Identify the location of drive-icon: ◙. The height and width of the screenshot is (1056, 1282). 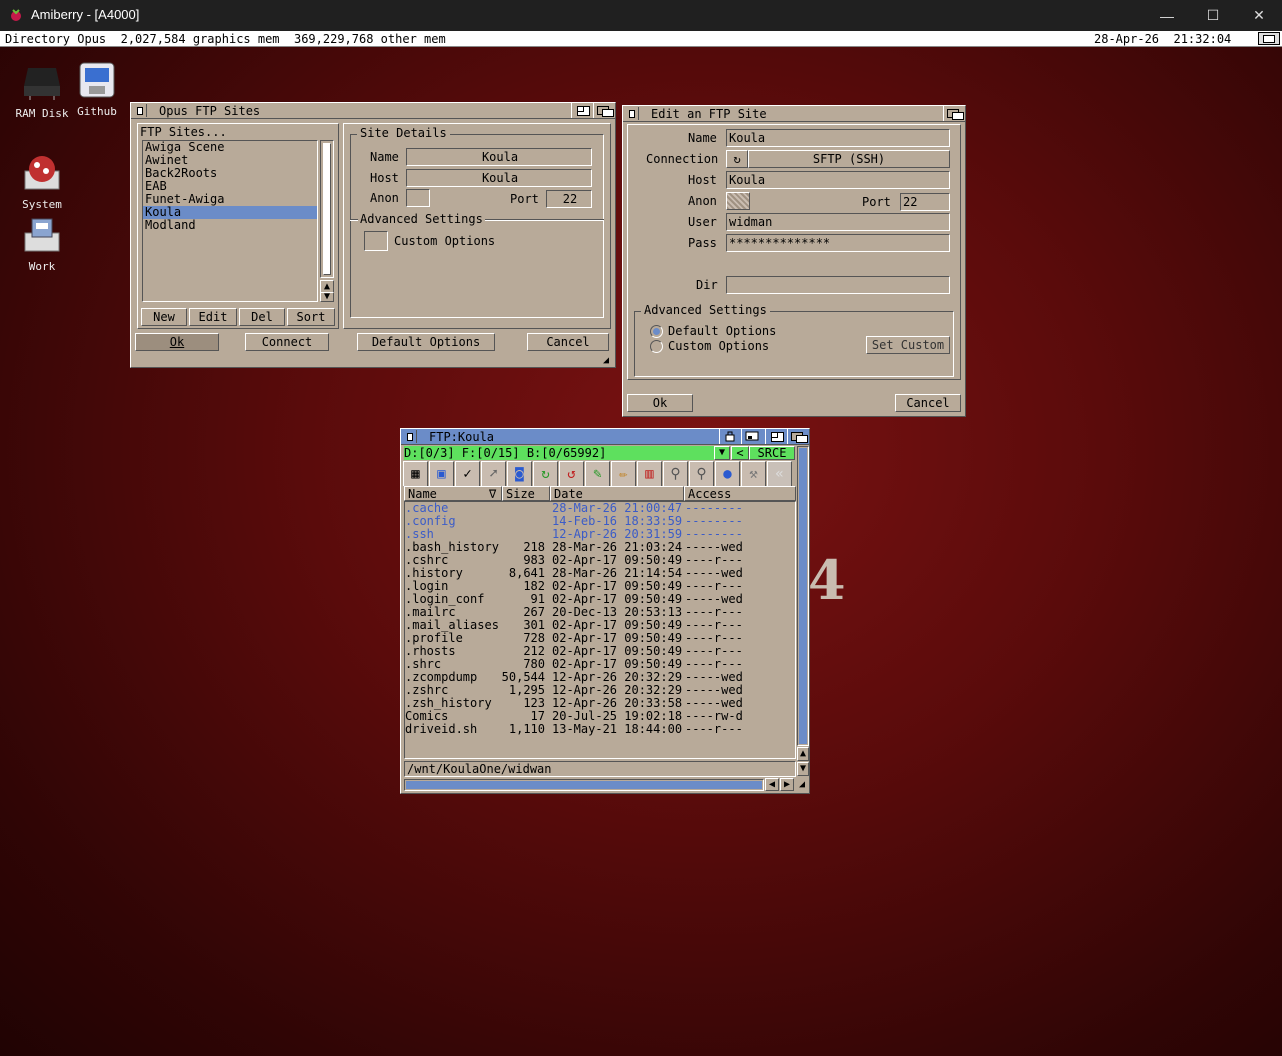
(519, 474).